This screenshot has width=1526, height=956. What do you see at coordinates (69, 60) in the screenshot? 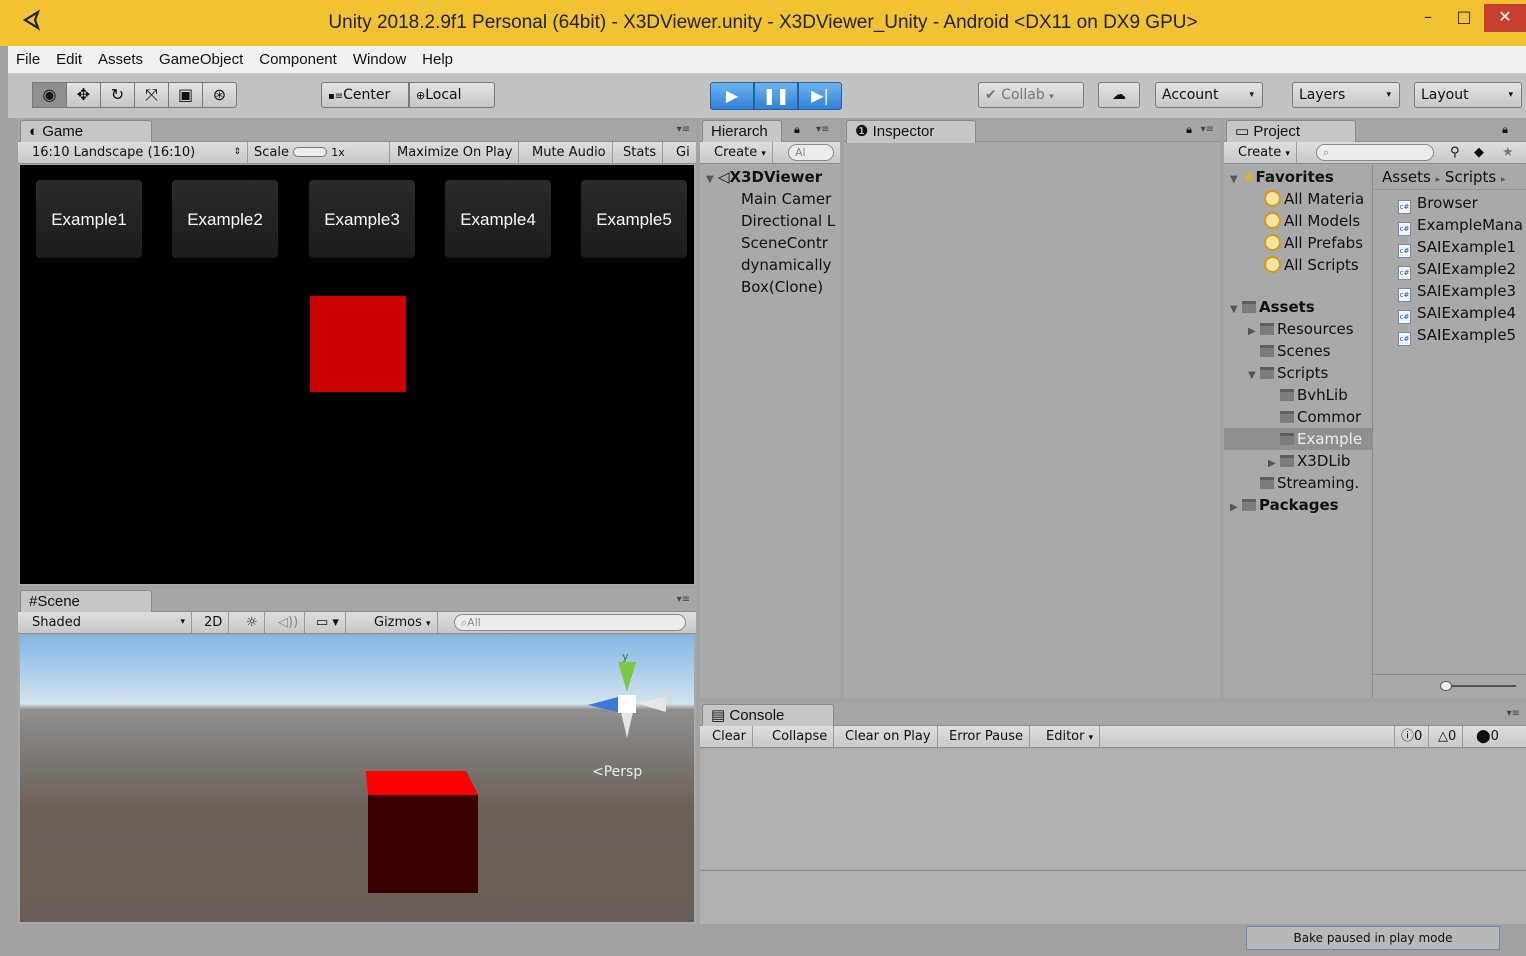
I see `menu-edit: Edit` at bounding box center [69, 60].